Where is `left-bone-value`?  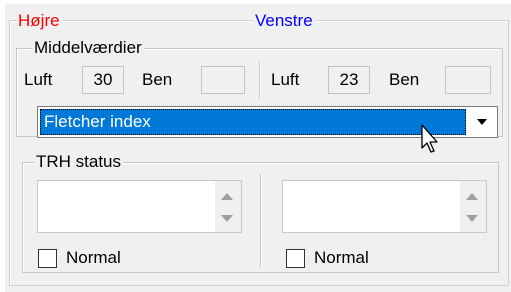 left-bone-value is located at coordinates (468, 80).